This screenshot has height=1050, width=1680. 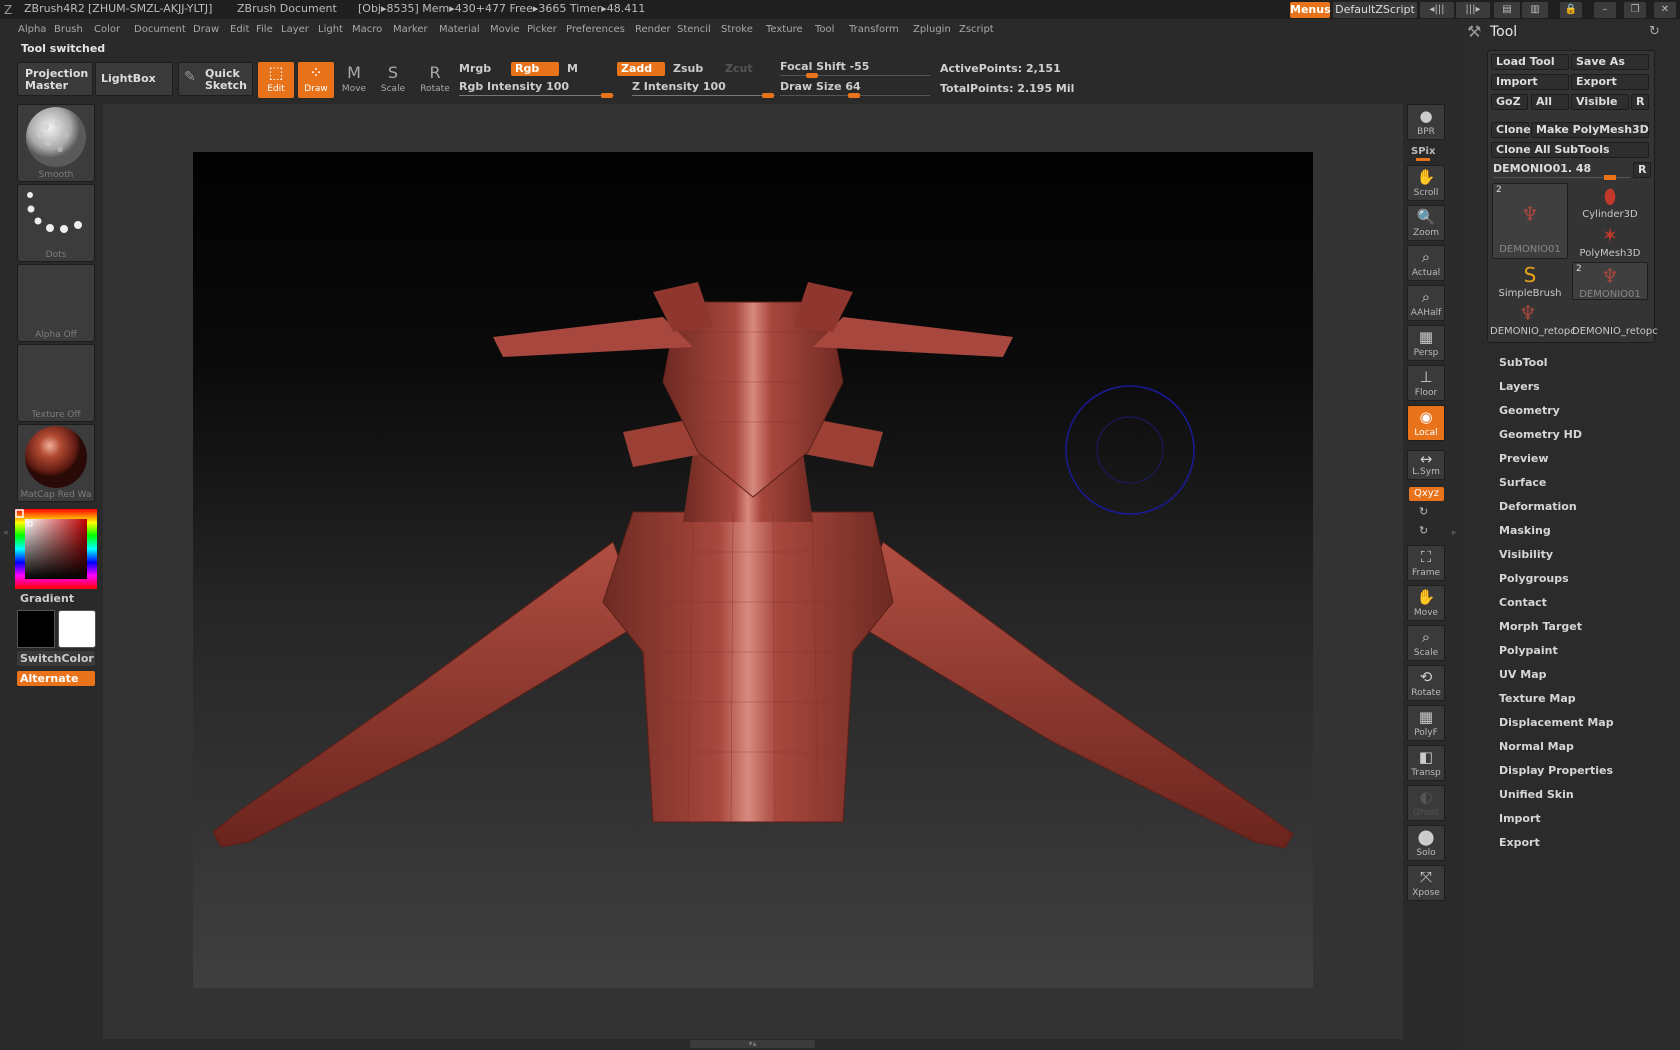 I want to click on menu-movie: Movie, so click(x=505, y=29).